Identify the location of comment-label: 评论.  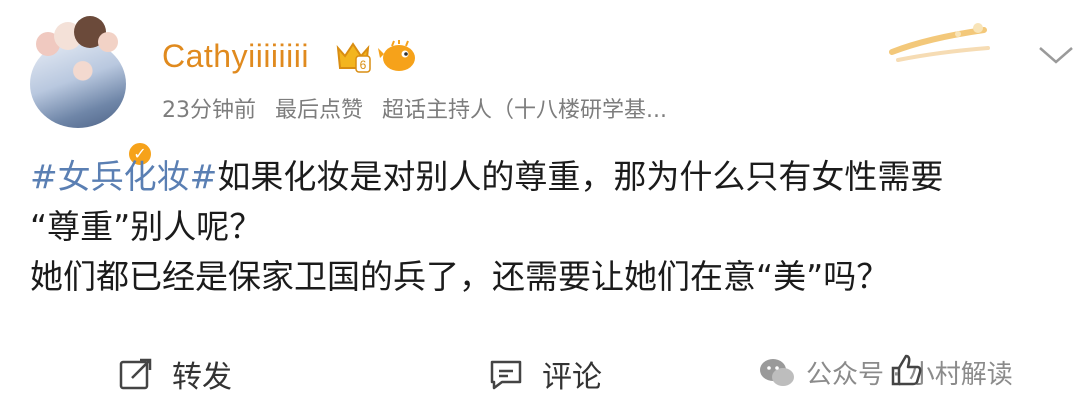
(572, 377).